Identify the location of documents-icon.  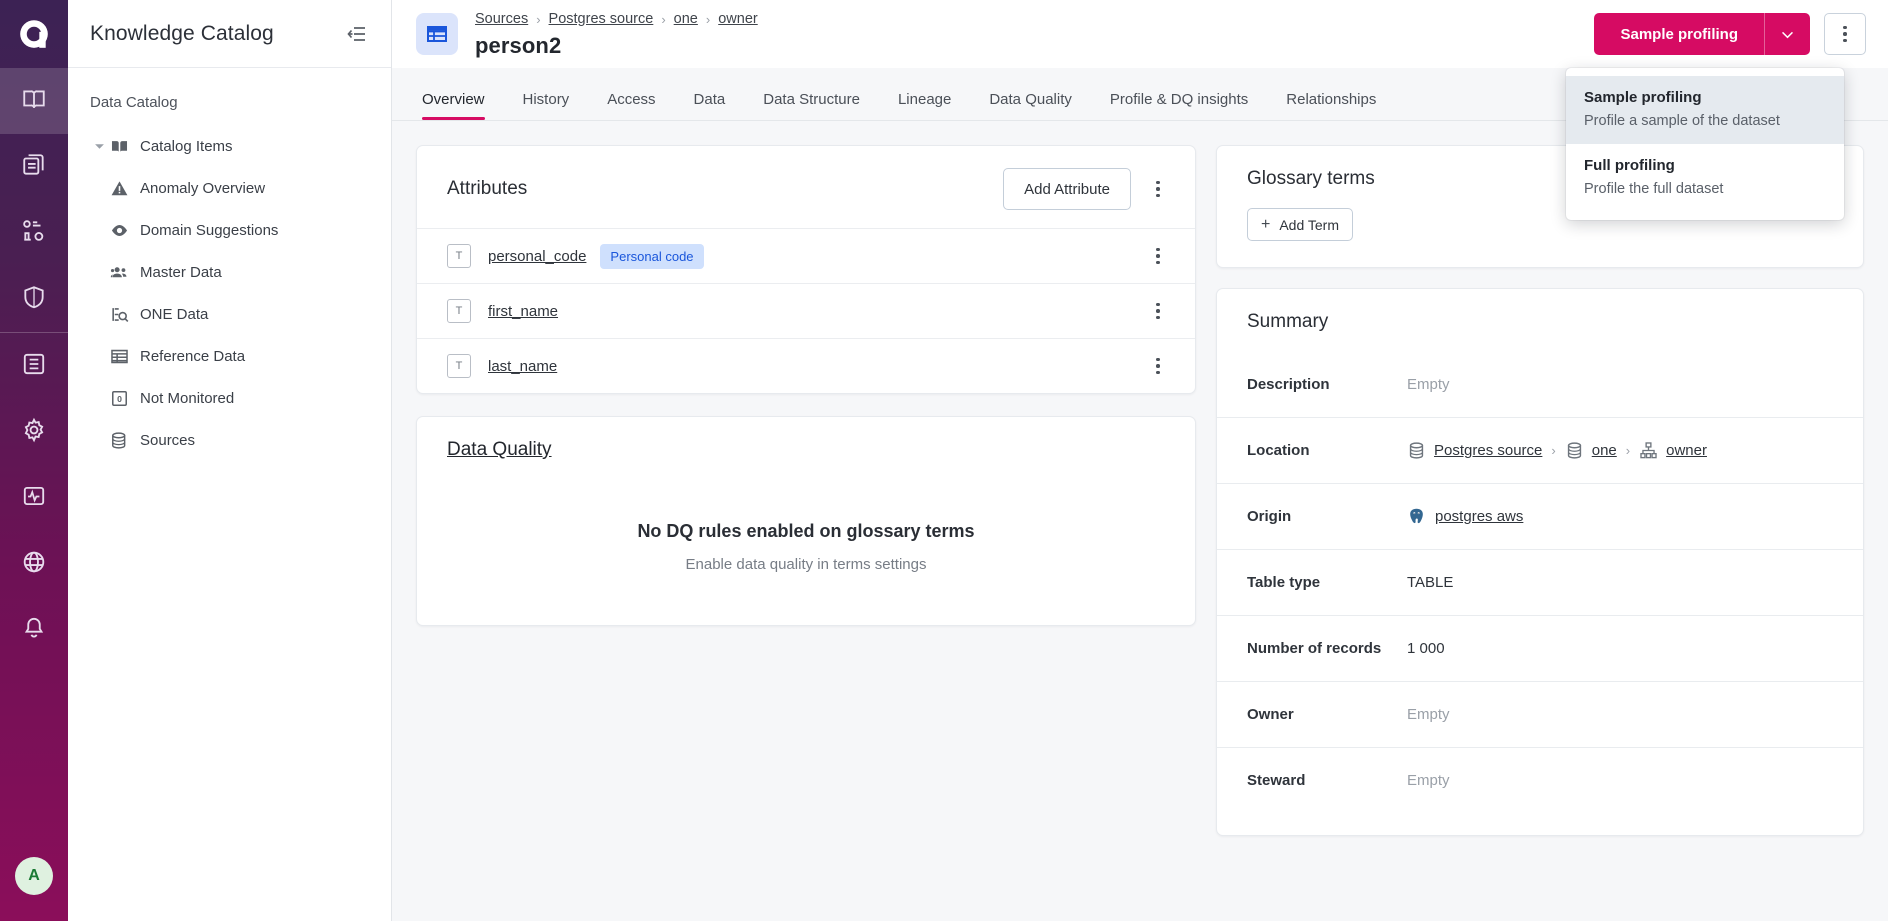
(34, 167).